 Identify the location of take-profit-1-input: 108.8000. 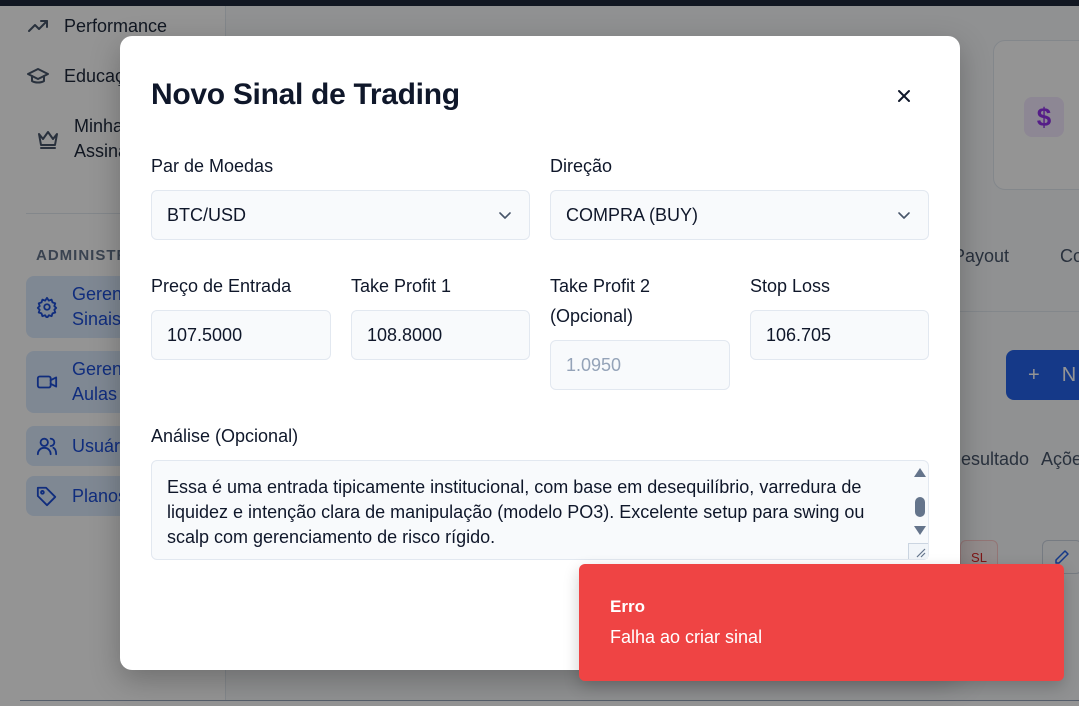
(440, 335).